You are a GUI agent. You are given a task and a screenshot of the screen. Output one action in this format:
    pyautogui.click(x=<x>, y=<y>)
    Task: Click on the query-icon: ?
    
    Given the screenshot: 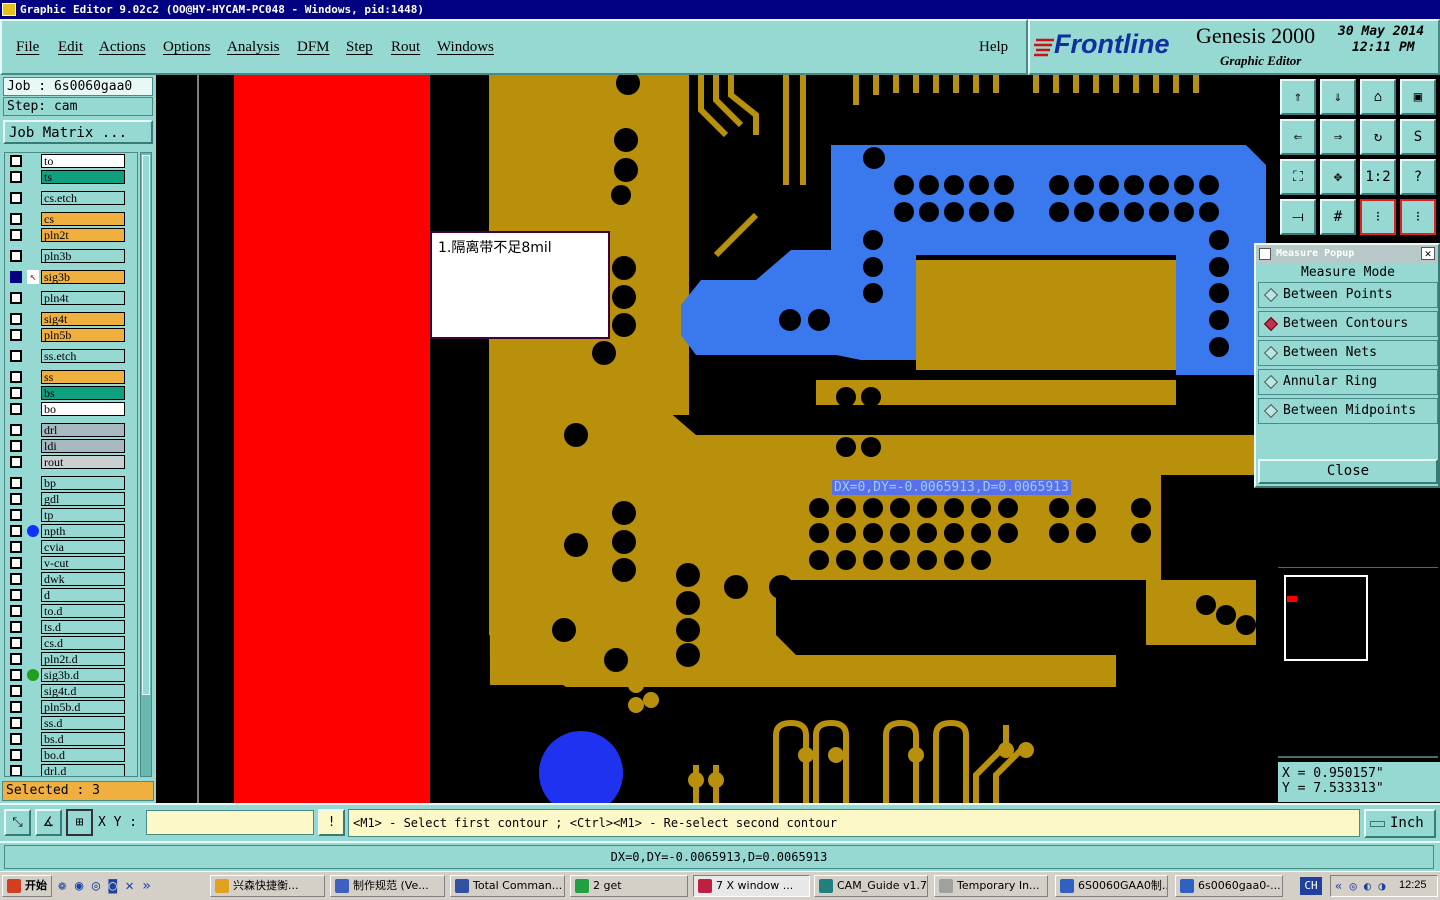 What is the action you would take?
    pyautogui.click(x=1418, y=177)
    